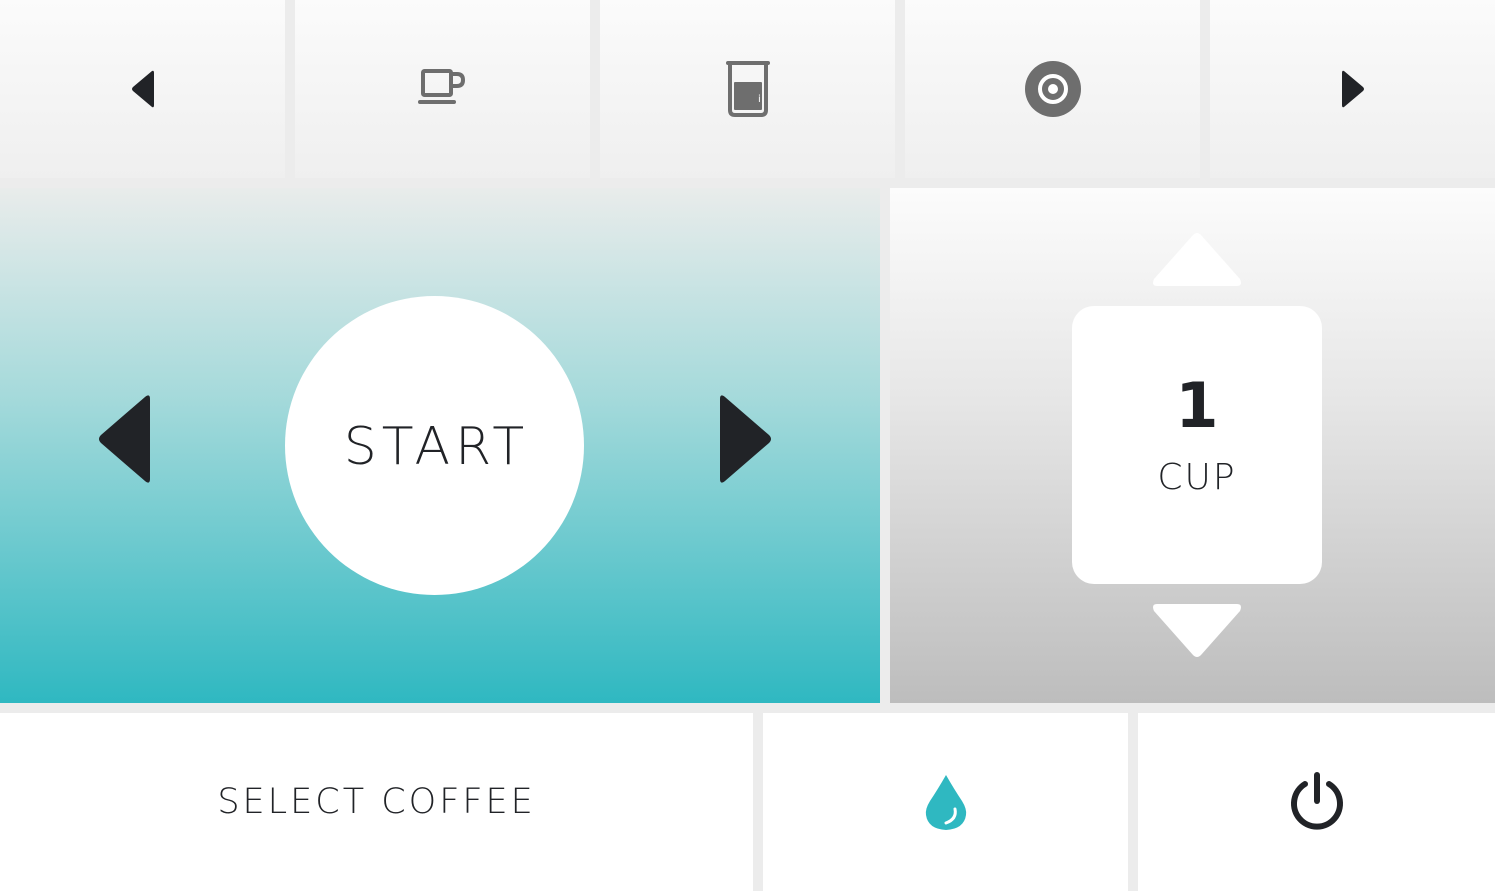 This screenshot has height=891, width=1495. I want to click on next-coffee-button, so click(746, 441).